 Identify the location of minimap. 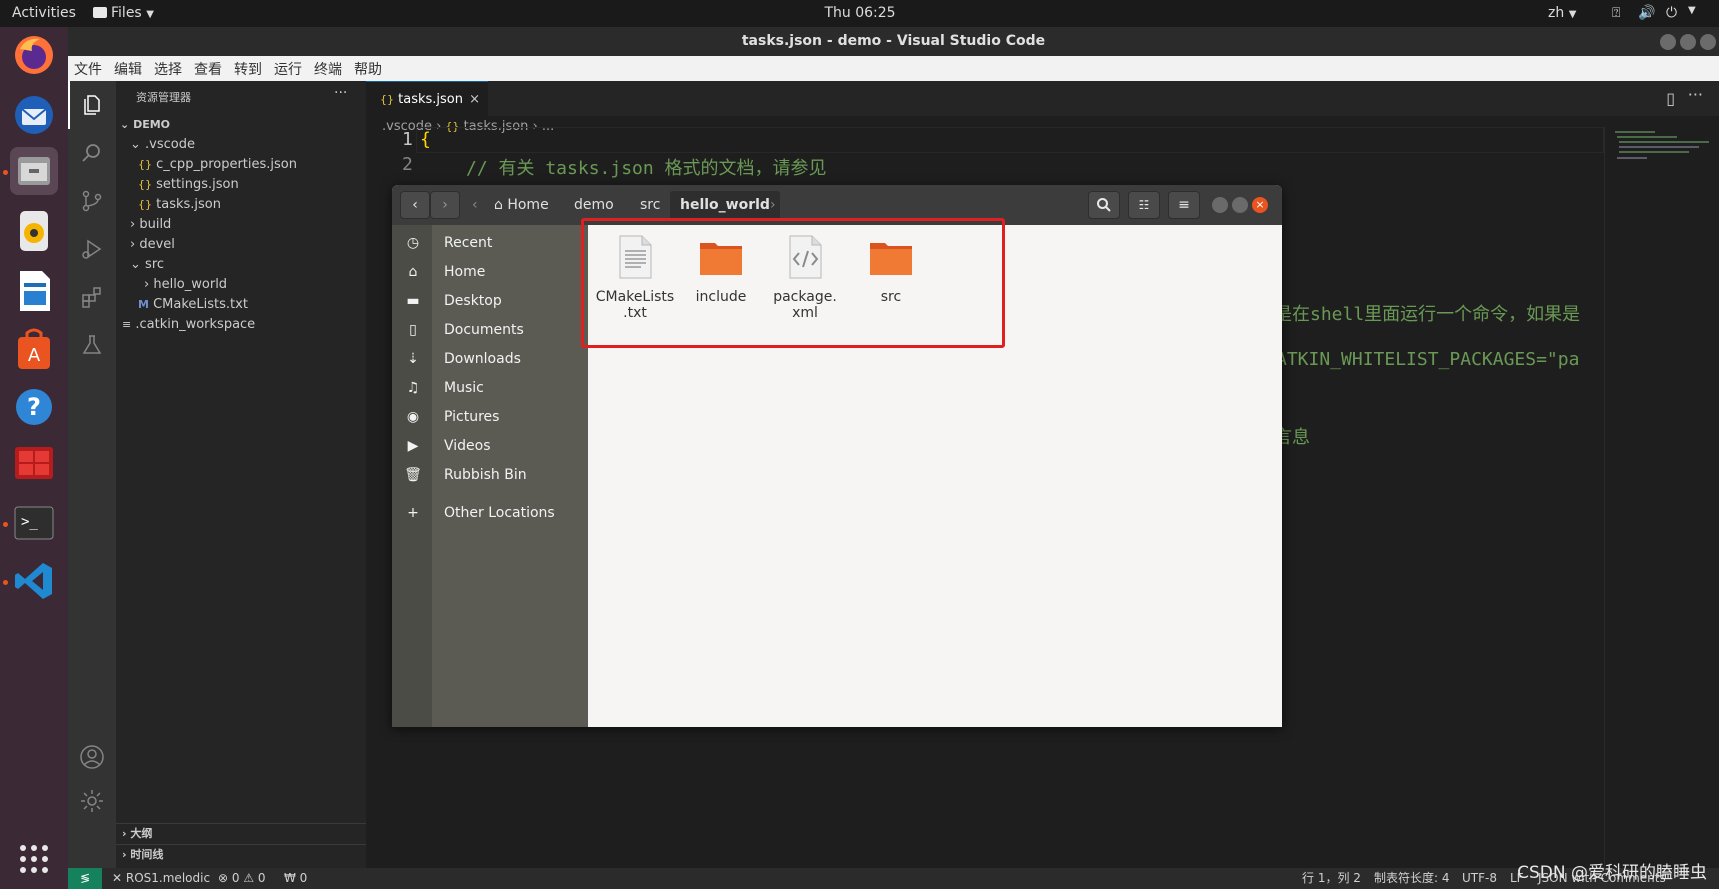
(1661, 497).